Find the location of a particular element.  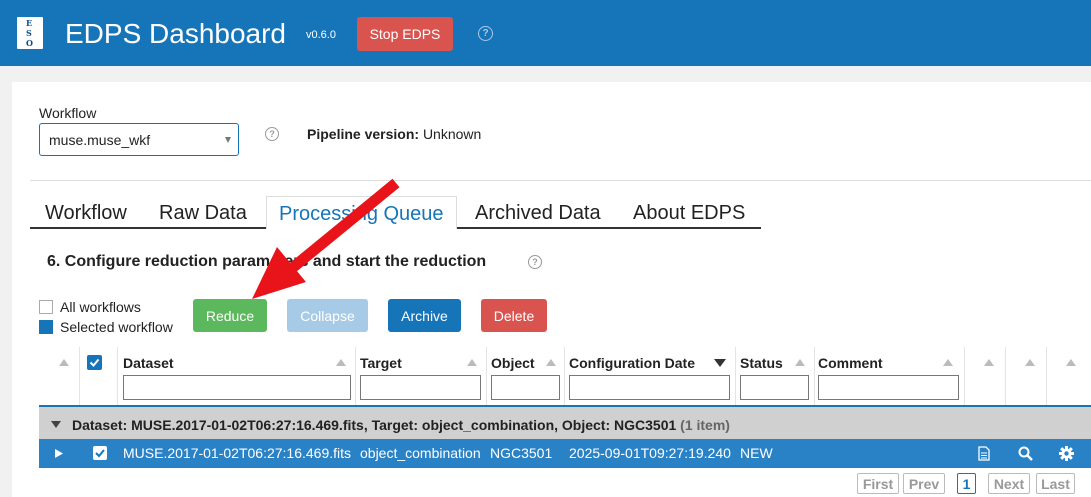

app-header: E S O EDPS Dashboard v0.6.0 Stop EDPS ? is located at coordinates (545, 33).